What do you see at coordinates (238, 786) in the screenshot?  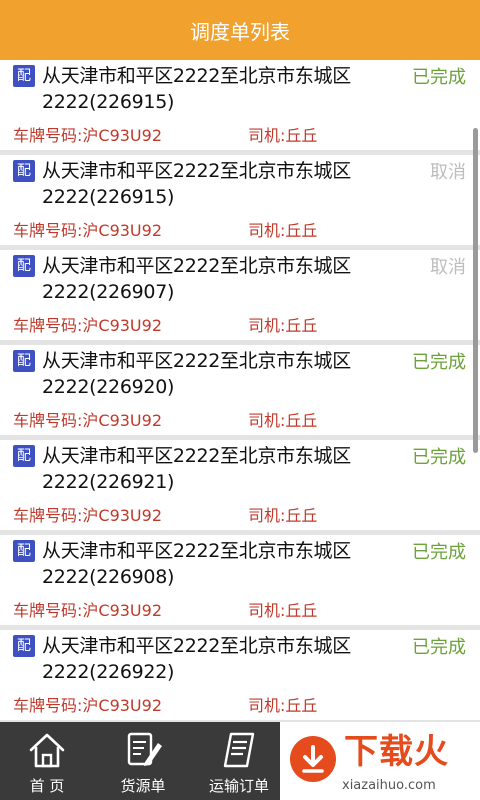 I see `tab-transport-orders-label: 运输订单` at bounding box center [238, 786].